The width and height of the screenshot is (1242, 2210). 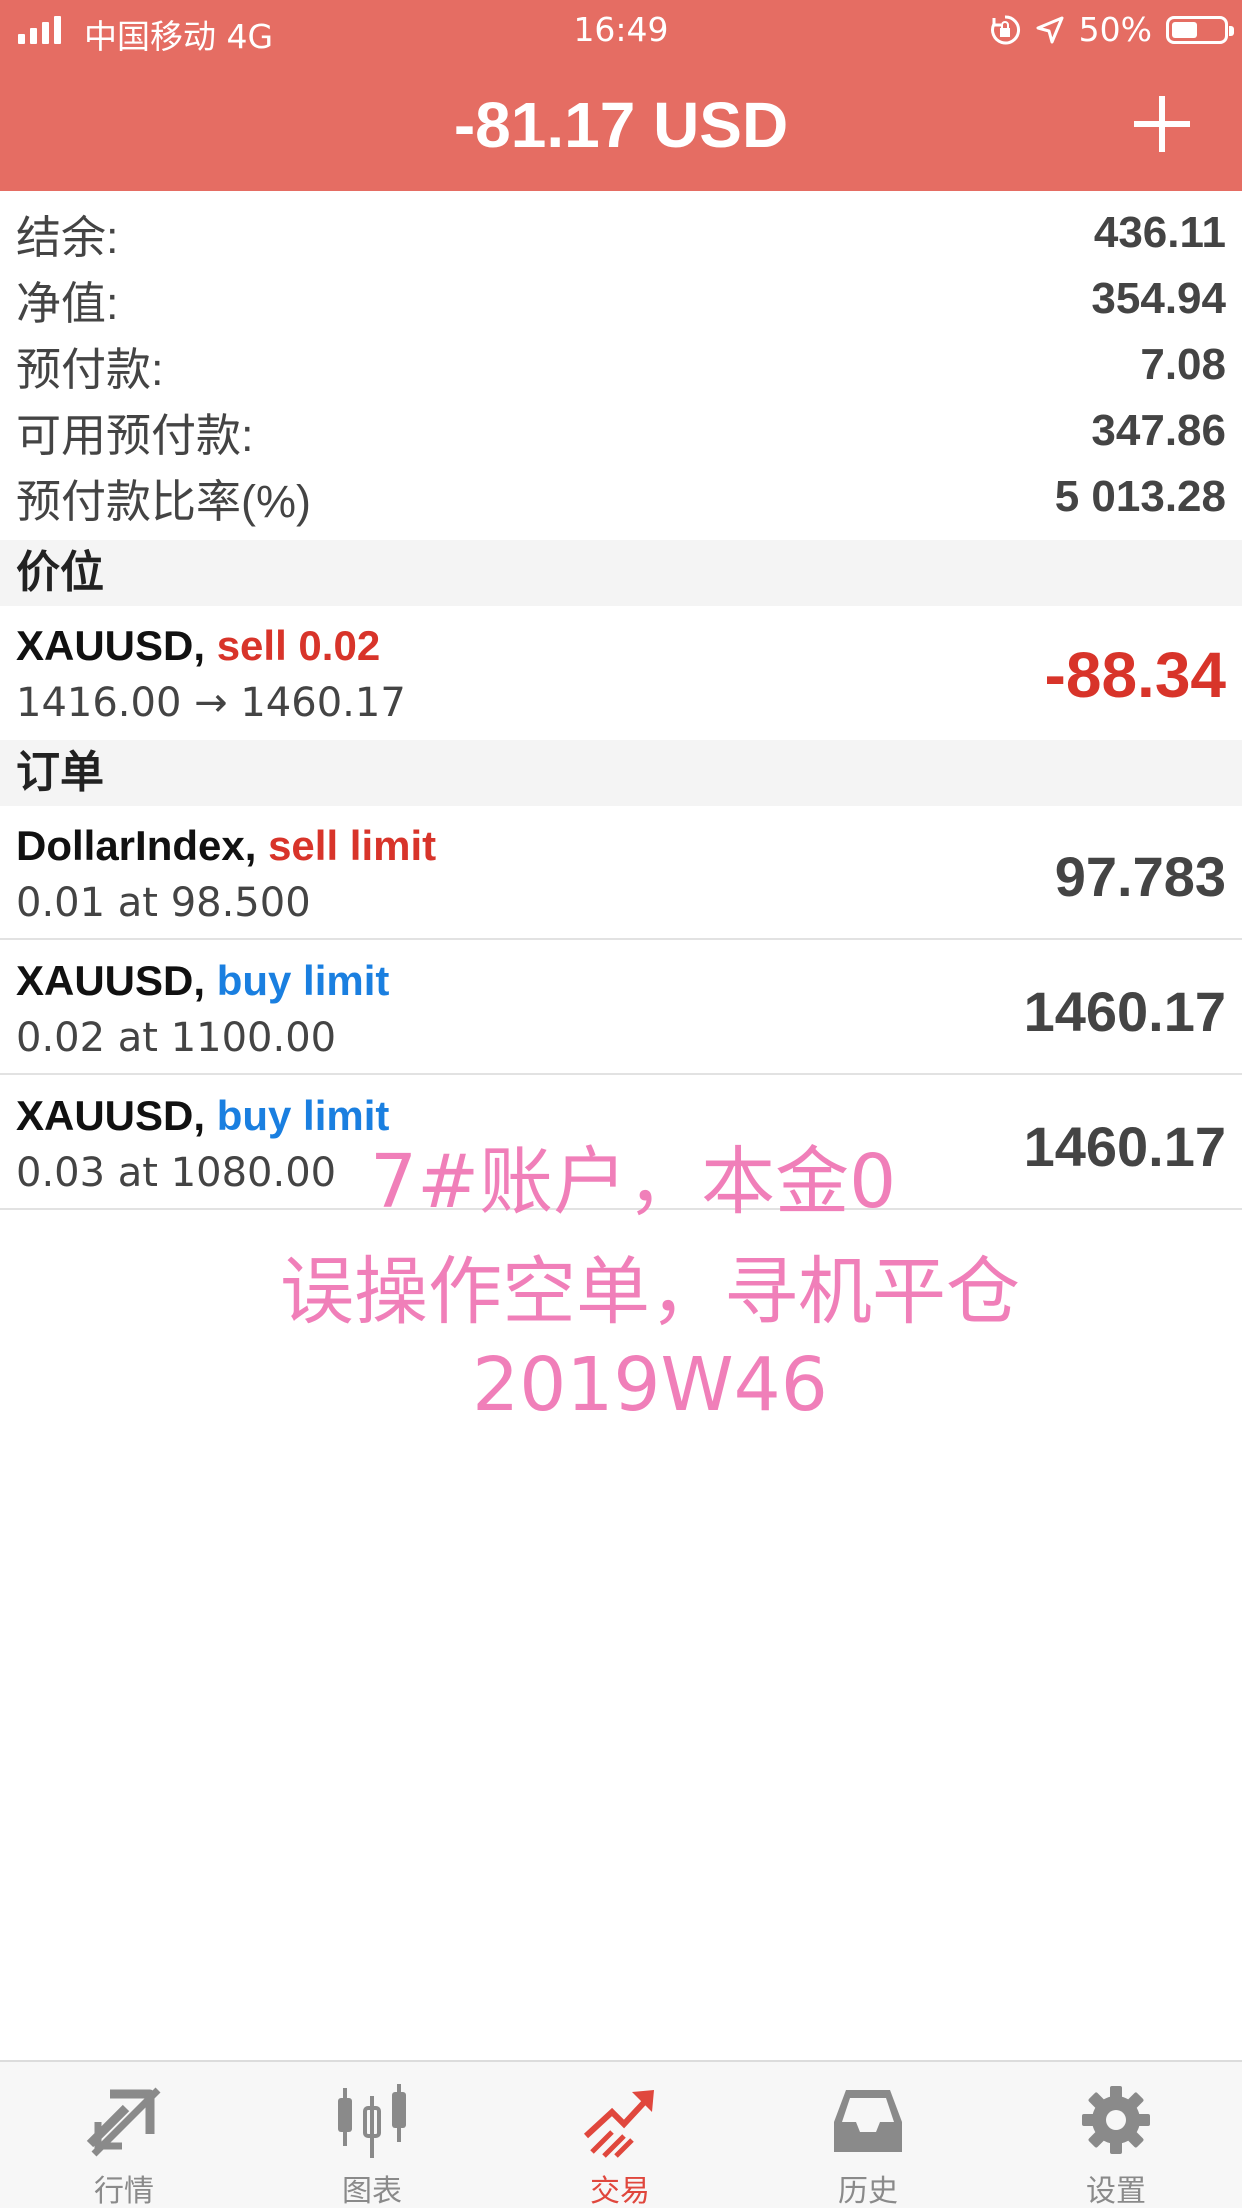 I want to click on battery-percent: 50%, so click(x=1115, y=29).